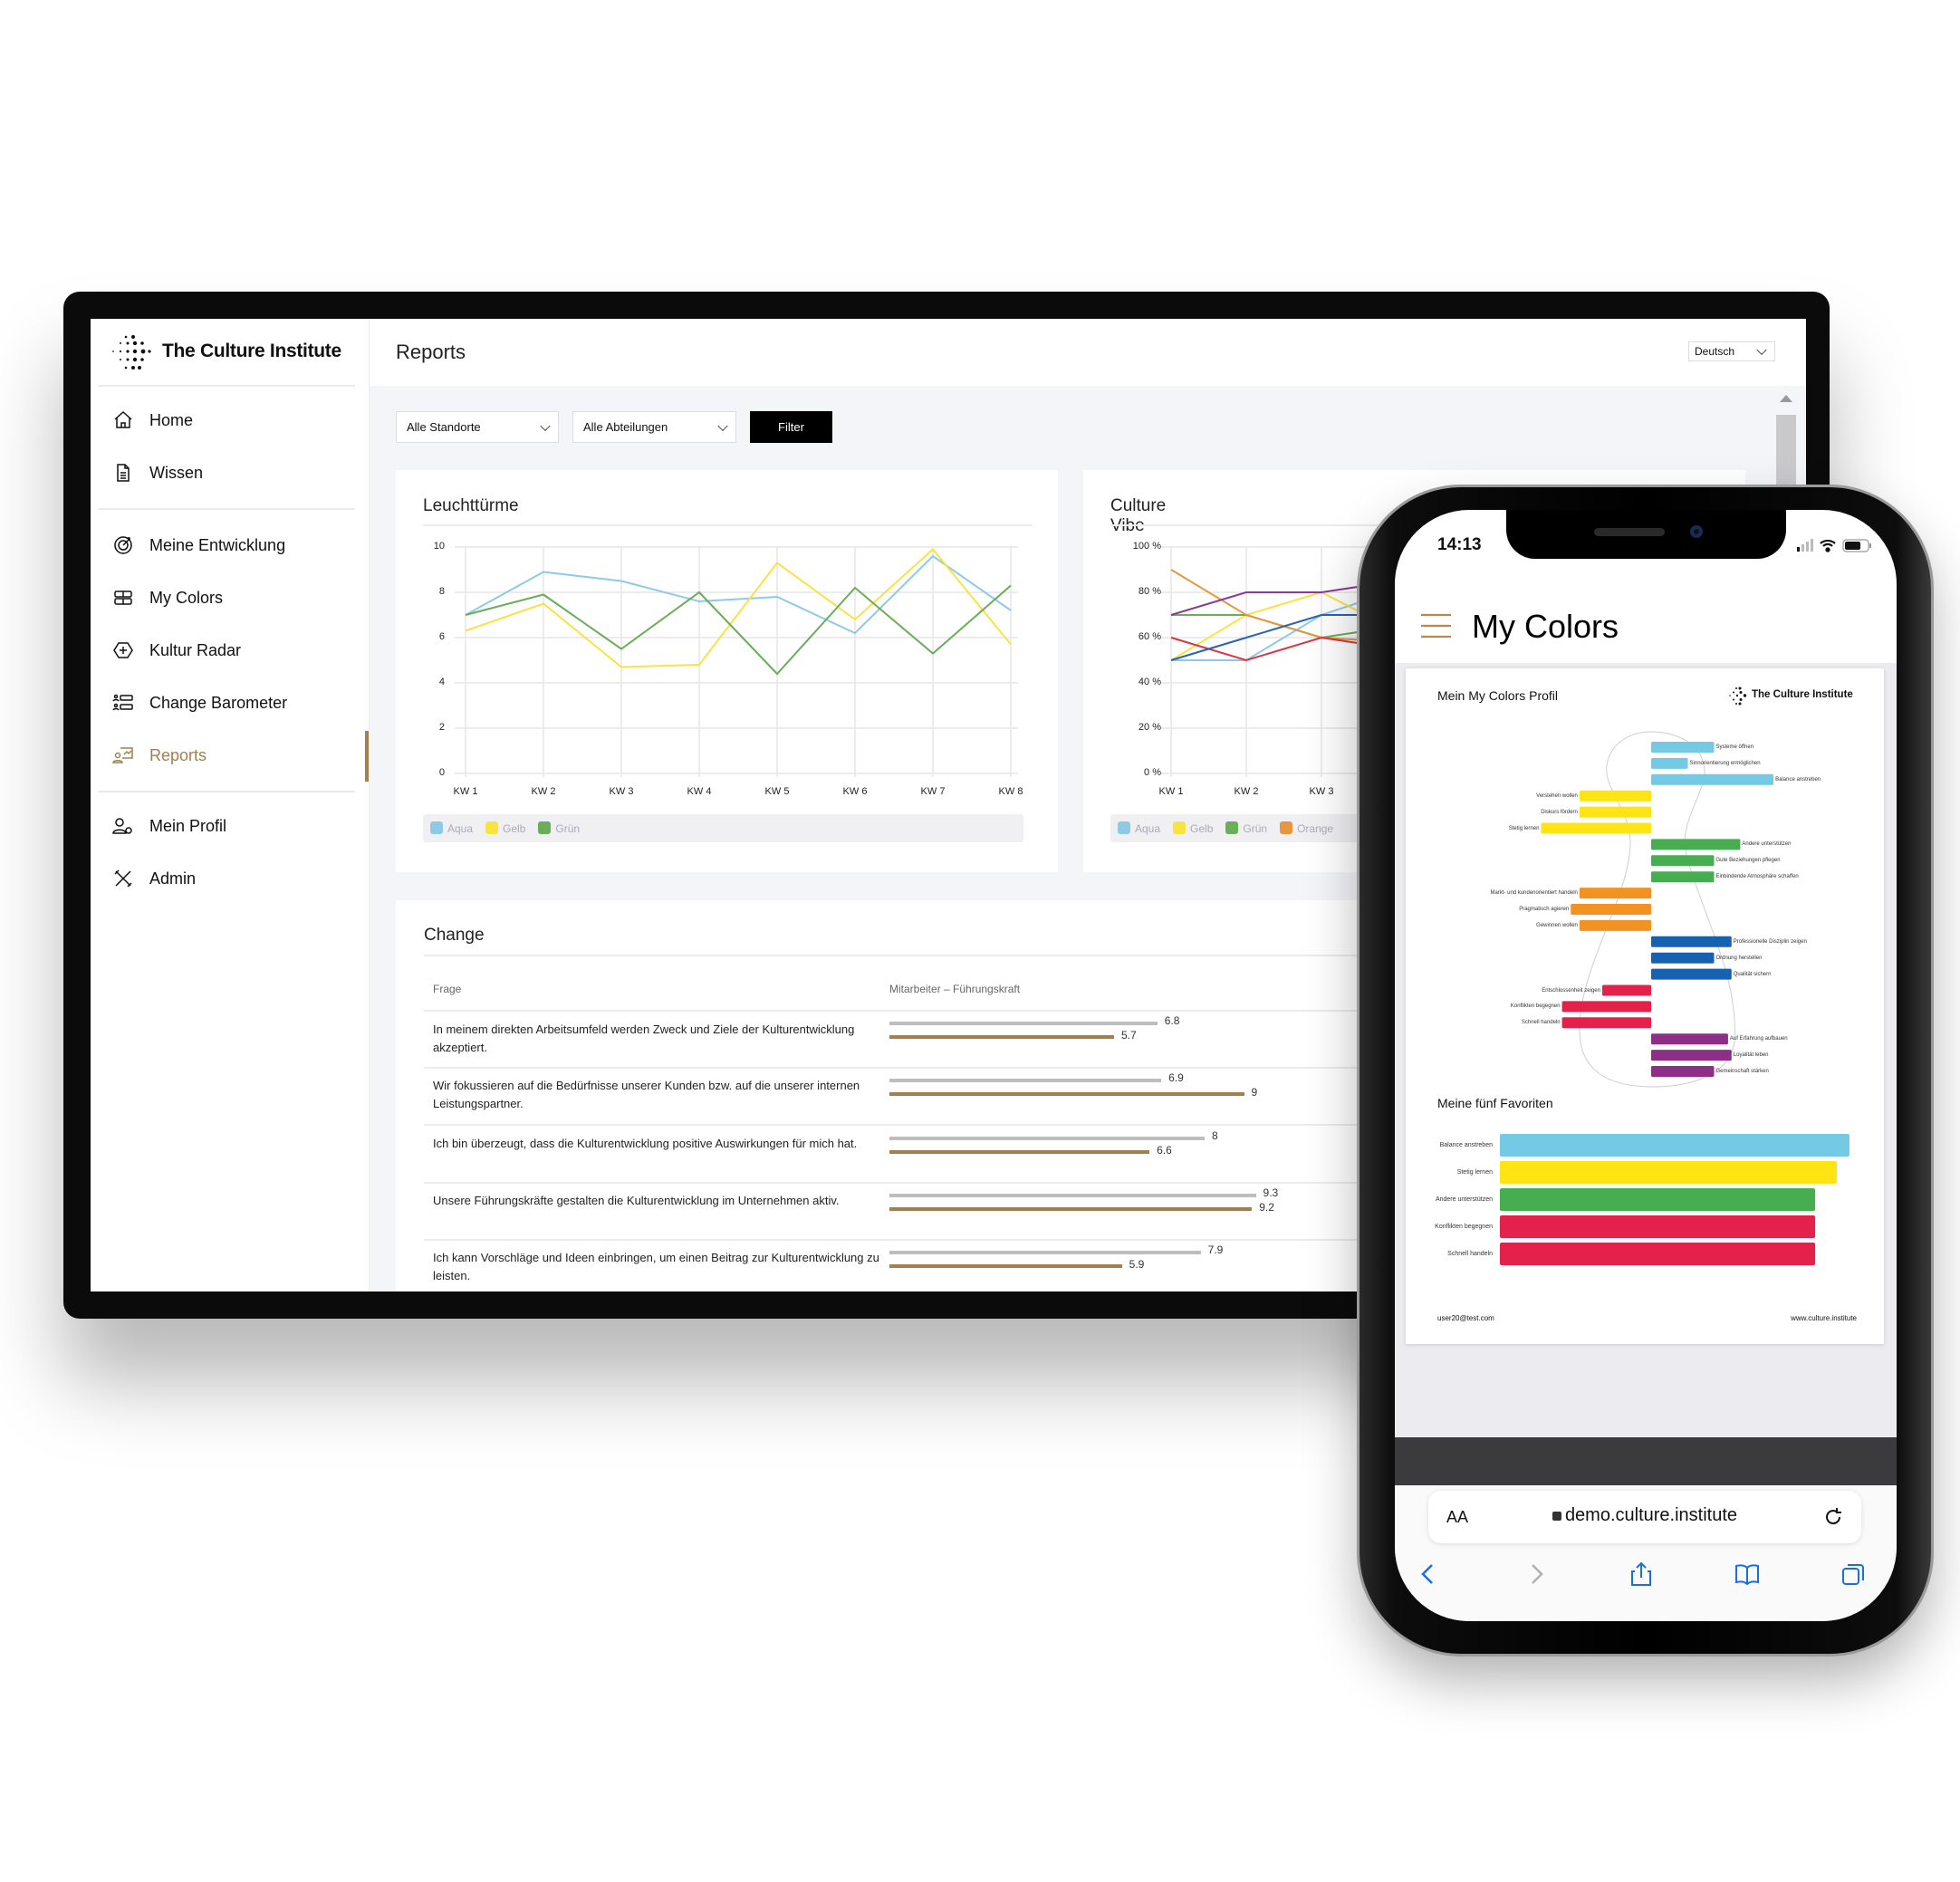 The width and height of the screenshot is (1960, 1882). I want to click on column-header-question: Frage, so click(447, 989).